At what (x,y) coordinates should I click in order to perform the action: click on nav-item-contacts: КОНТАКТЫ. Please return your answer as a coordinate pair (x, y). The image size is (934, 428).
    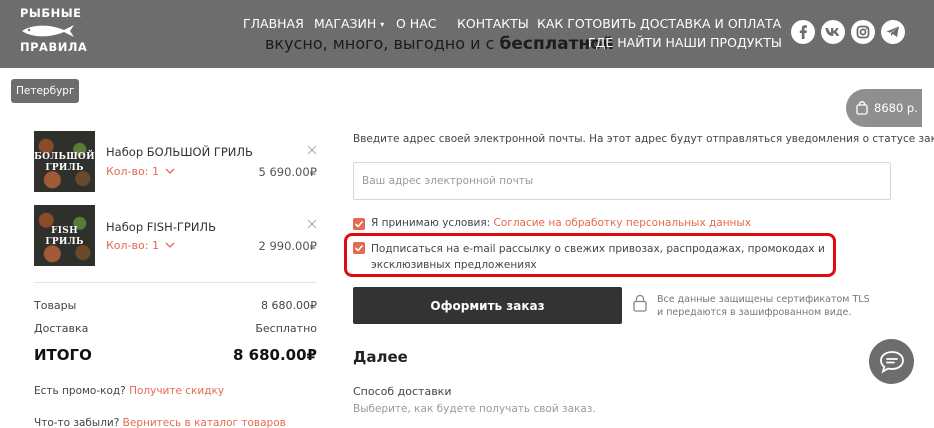
    Looking at the image, I should click on (493, 23).